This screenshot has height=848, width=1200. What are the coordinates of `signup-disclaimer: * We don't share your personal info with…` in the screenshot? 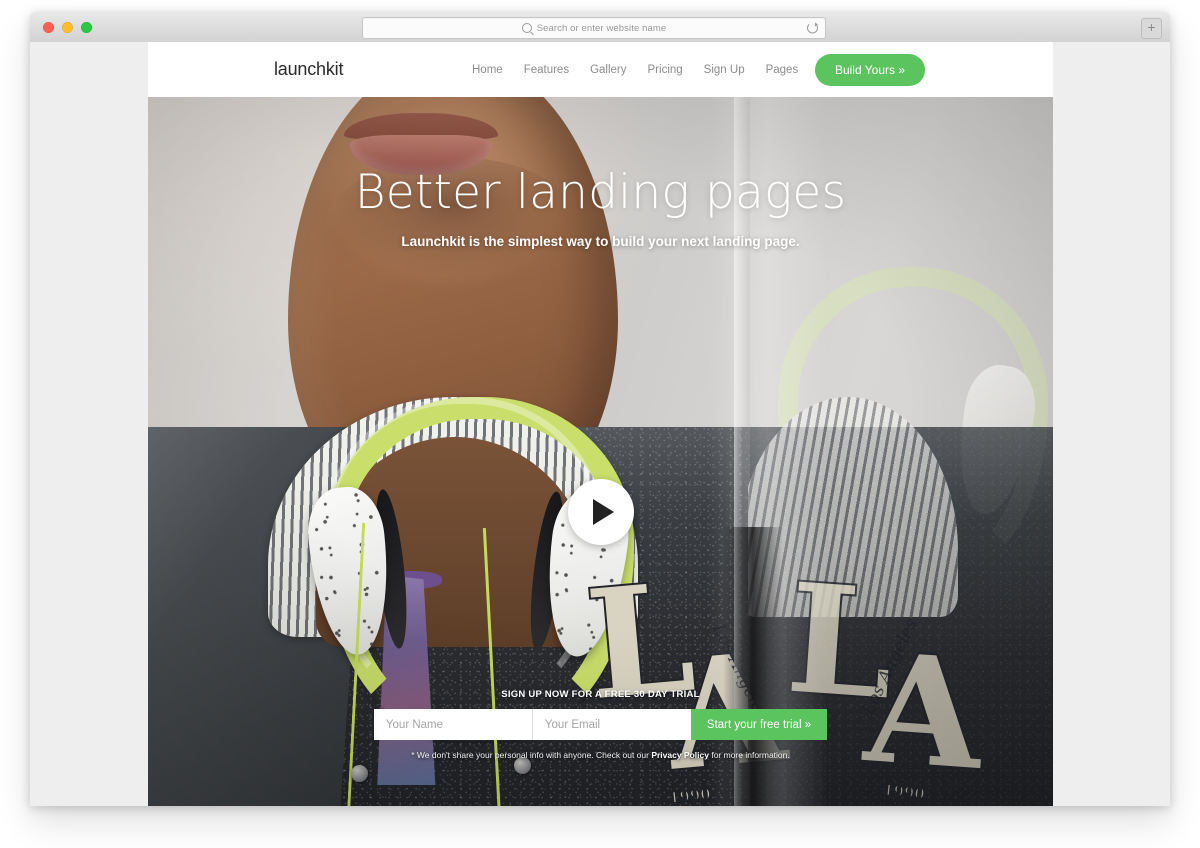 It's located at (600, 755).